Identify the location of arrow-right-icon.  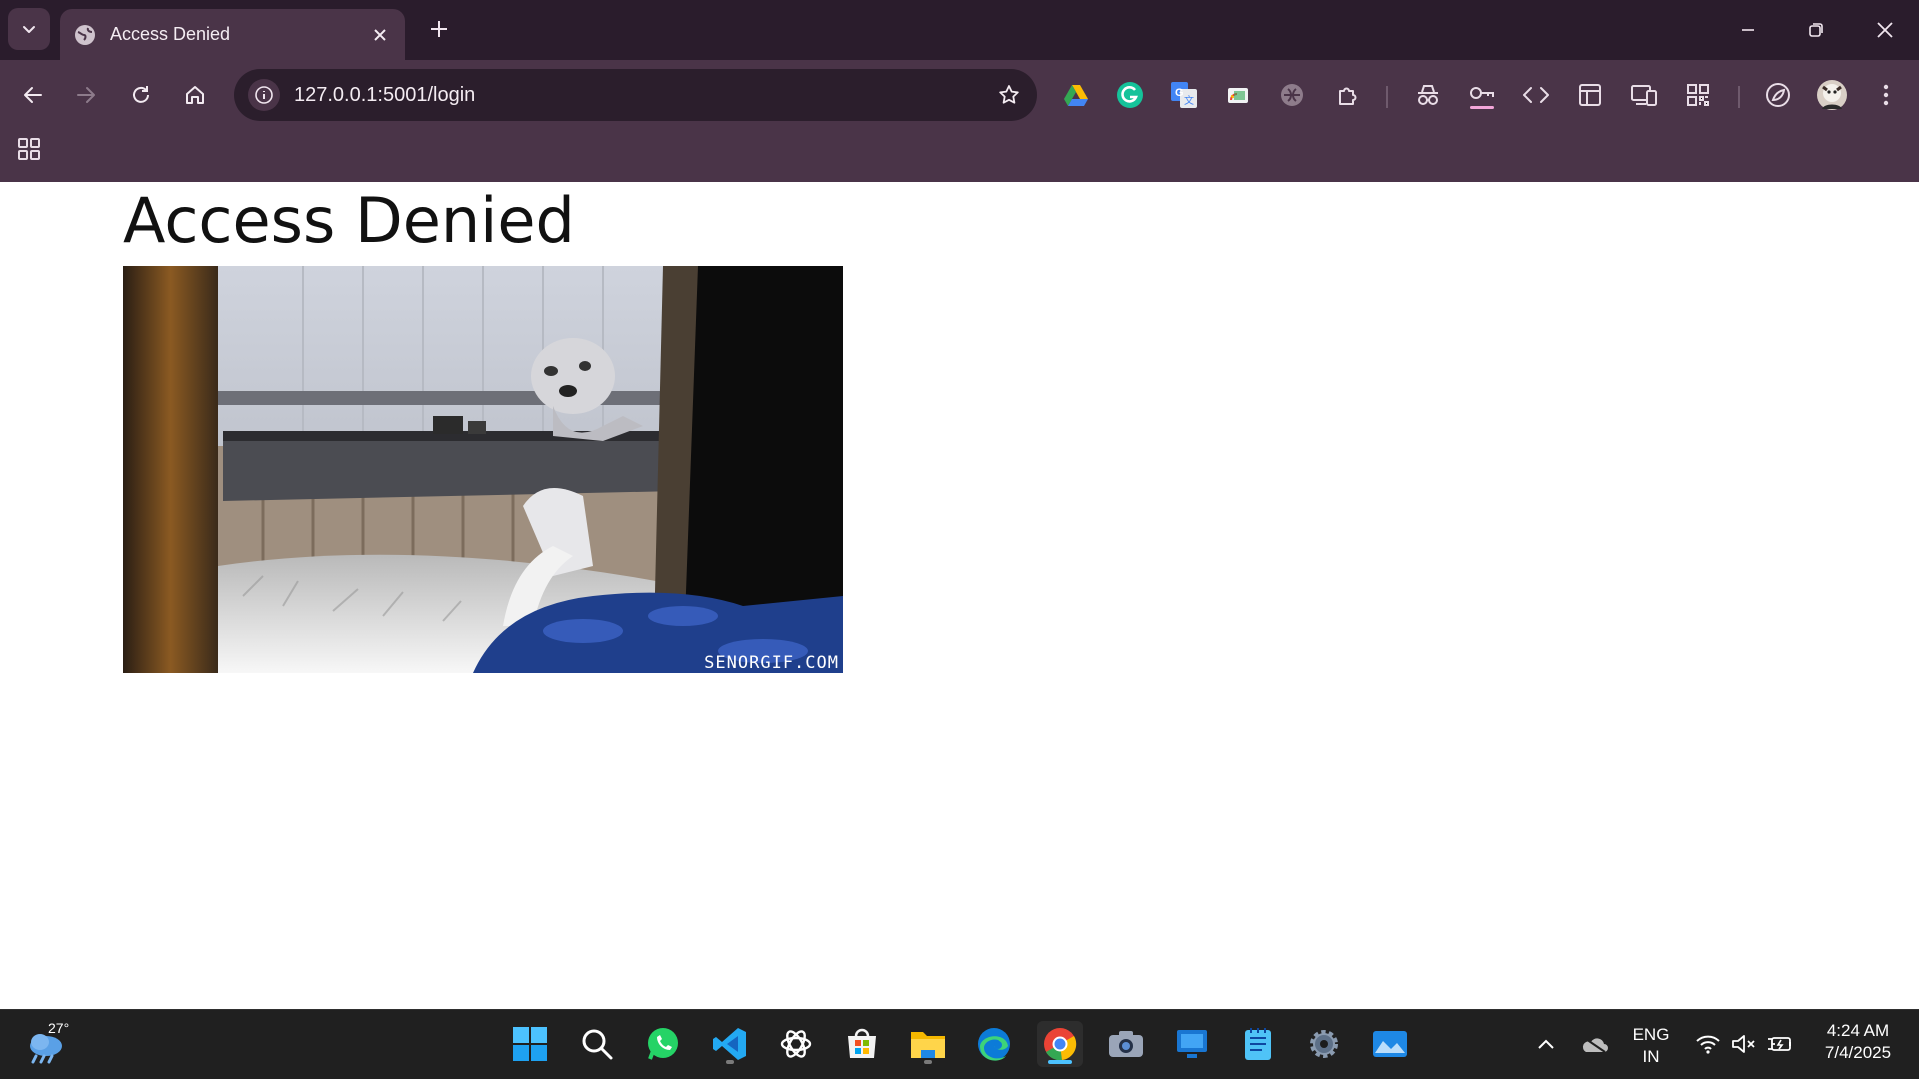
(86, 95).